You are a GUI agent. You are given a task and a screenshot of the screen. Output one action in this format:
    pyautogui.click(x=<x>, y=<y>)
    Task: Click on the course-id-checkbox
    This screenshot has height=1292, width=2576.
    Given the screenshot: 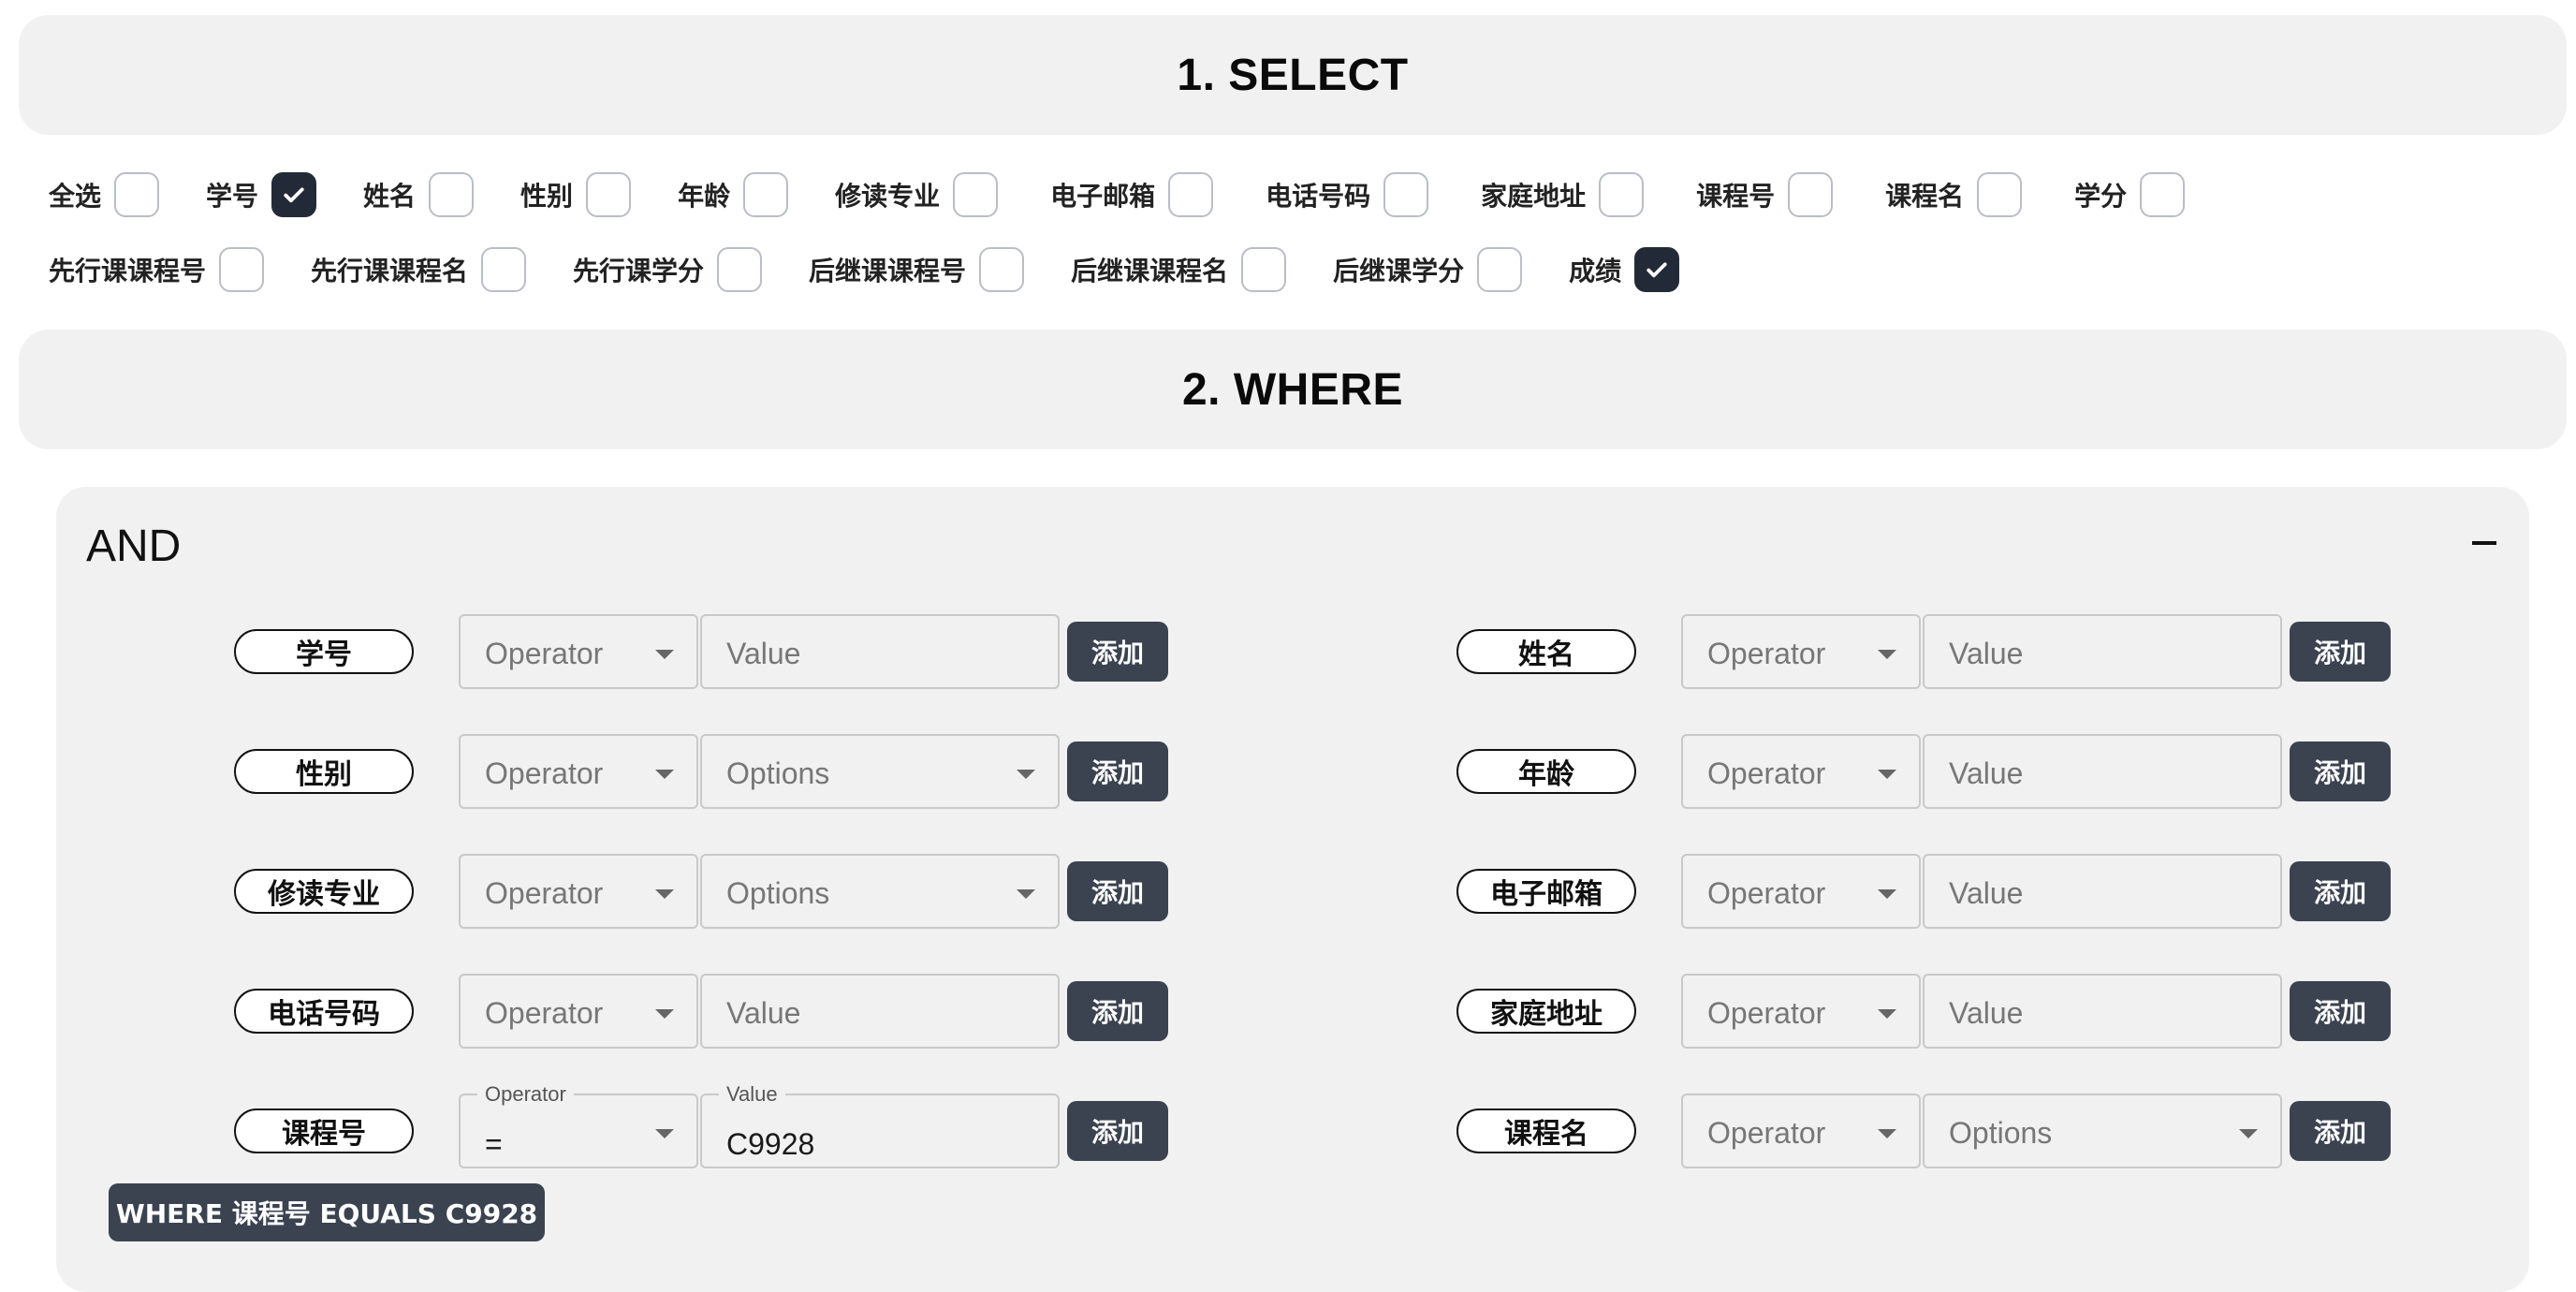 What is the action you would take?
    pyautogui.click(x=1811, y=194)
    